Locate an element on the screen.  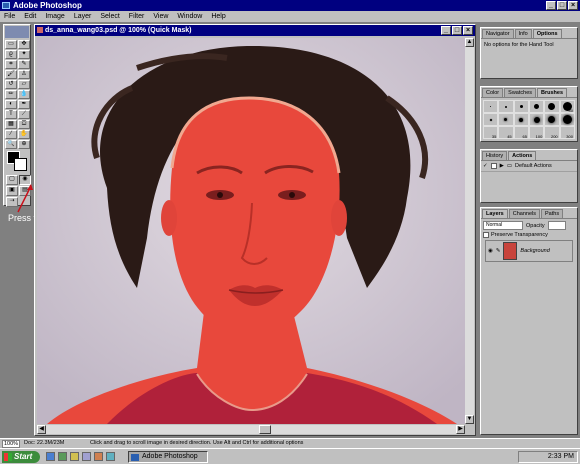
brush-size-label: 200 is located at coordinates (554, 136).